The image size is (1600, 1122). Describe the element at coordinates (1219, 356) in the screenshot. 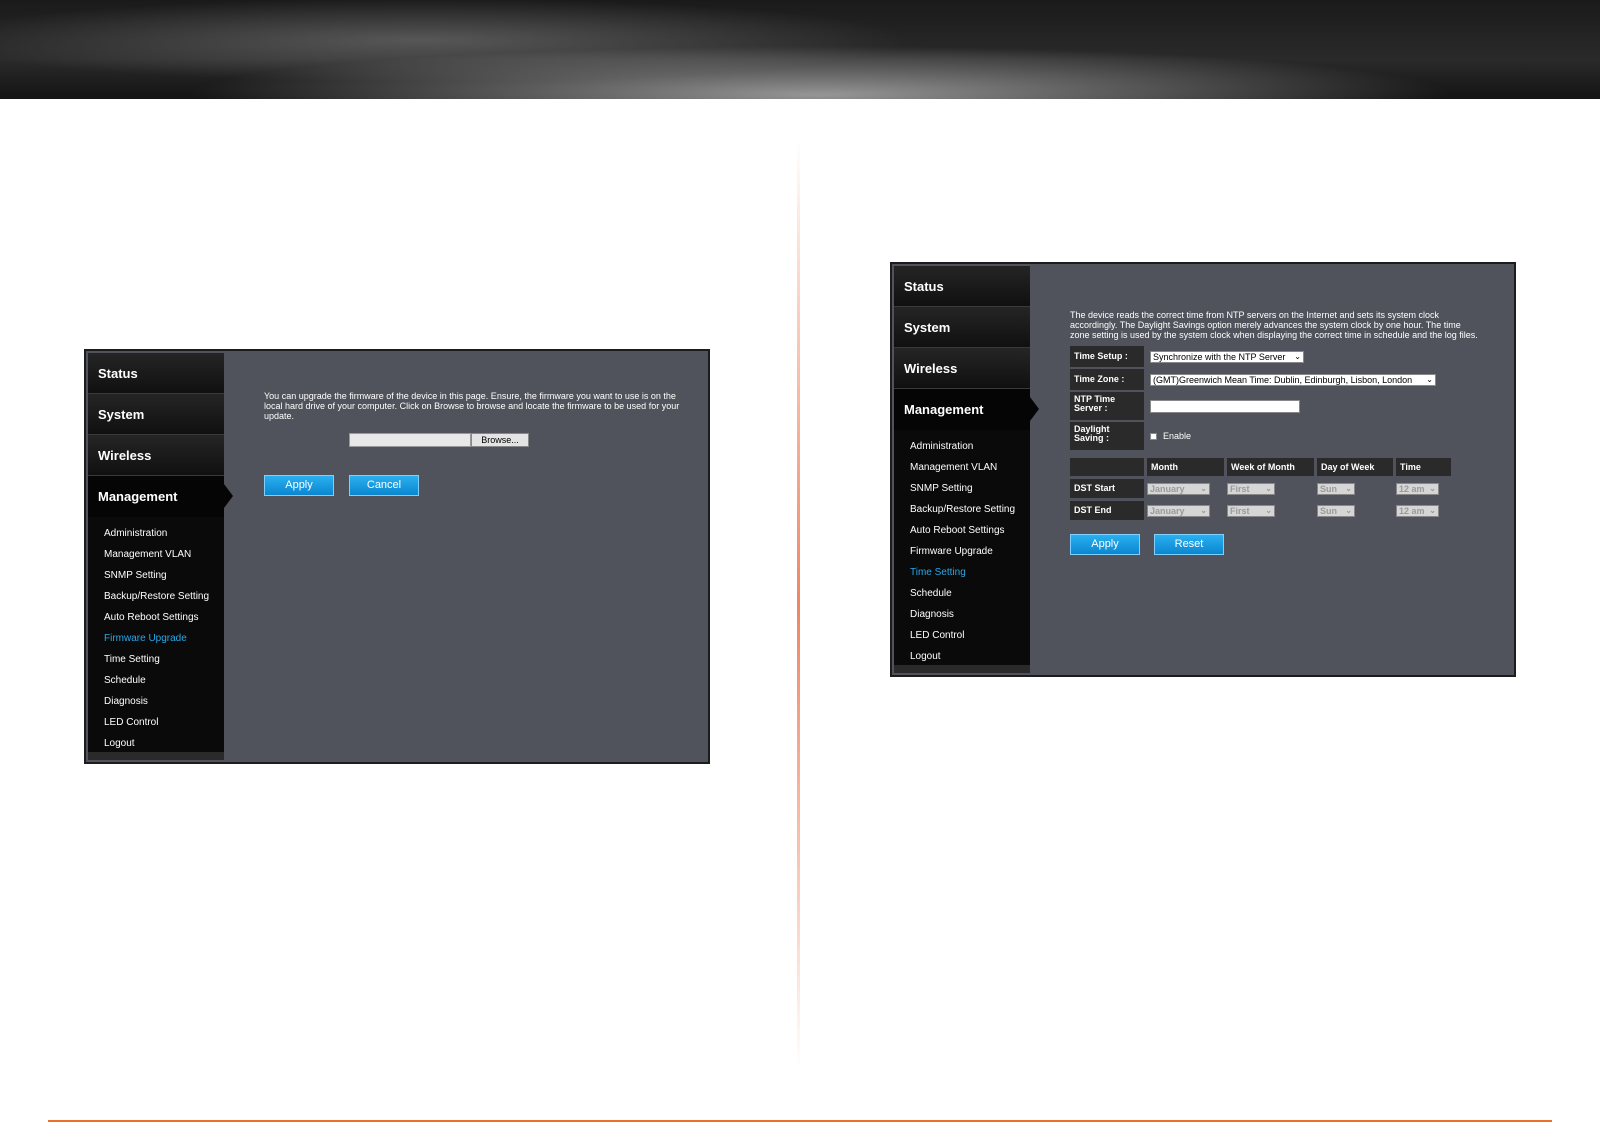

I see `time-setup-value: Synchronize with the NTP Server` at that location.